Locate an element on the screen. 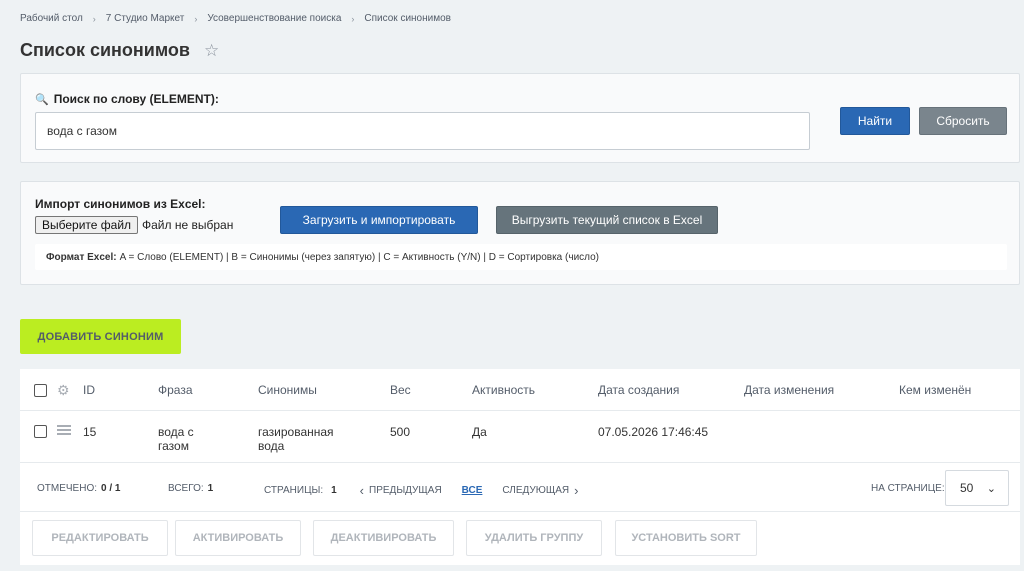 The height and width of the screenshot is (571, 1024). cell-phrase-line: вода с is located at coordinates (176, 432).